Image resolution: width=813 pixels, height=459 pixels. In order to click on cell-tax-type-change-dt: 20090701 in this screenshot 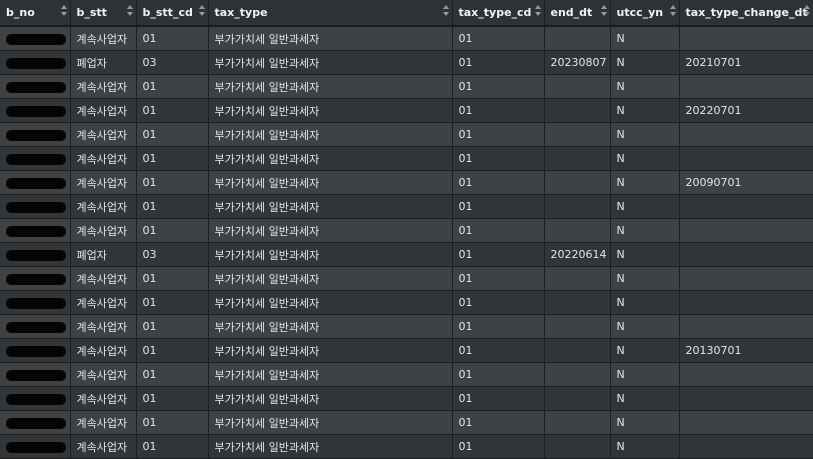, I will do `click(746, 182)`.